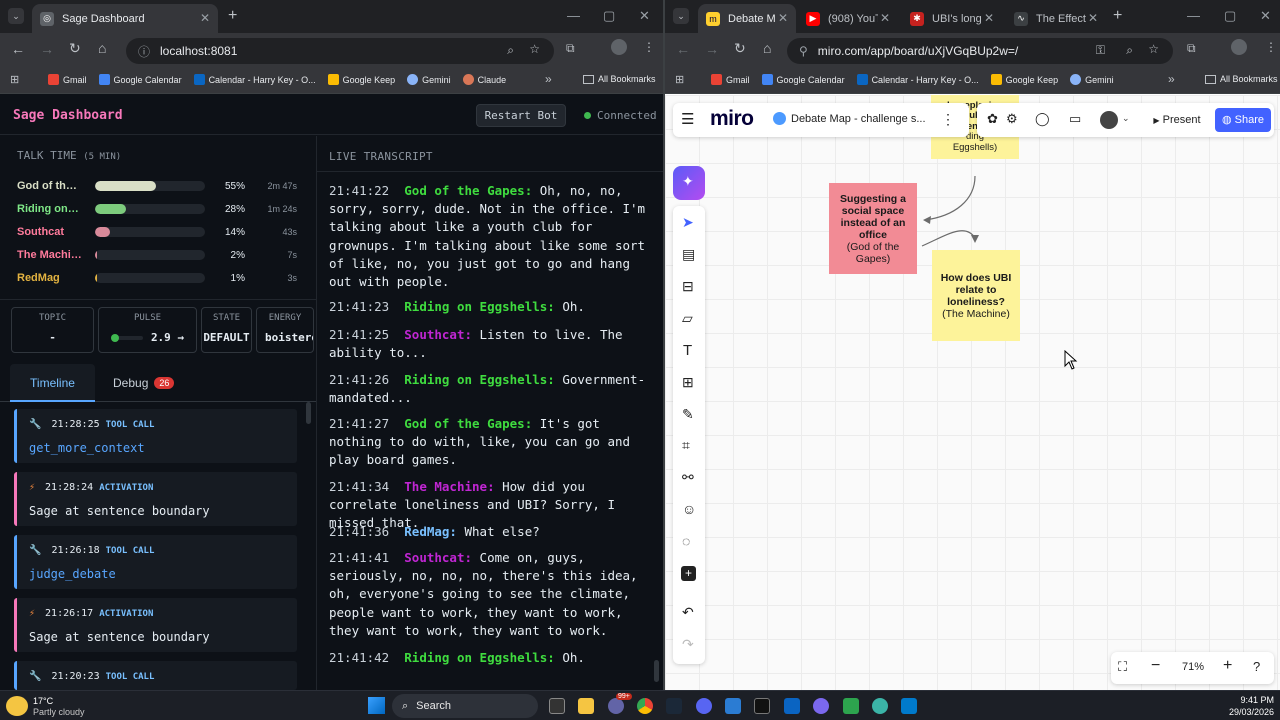  What do you see at coordinates (686, 445) in the screenshot?
I see `frame-icon: ⌗` at bounding box center [686, 445].